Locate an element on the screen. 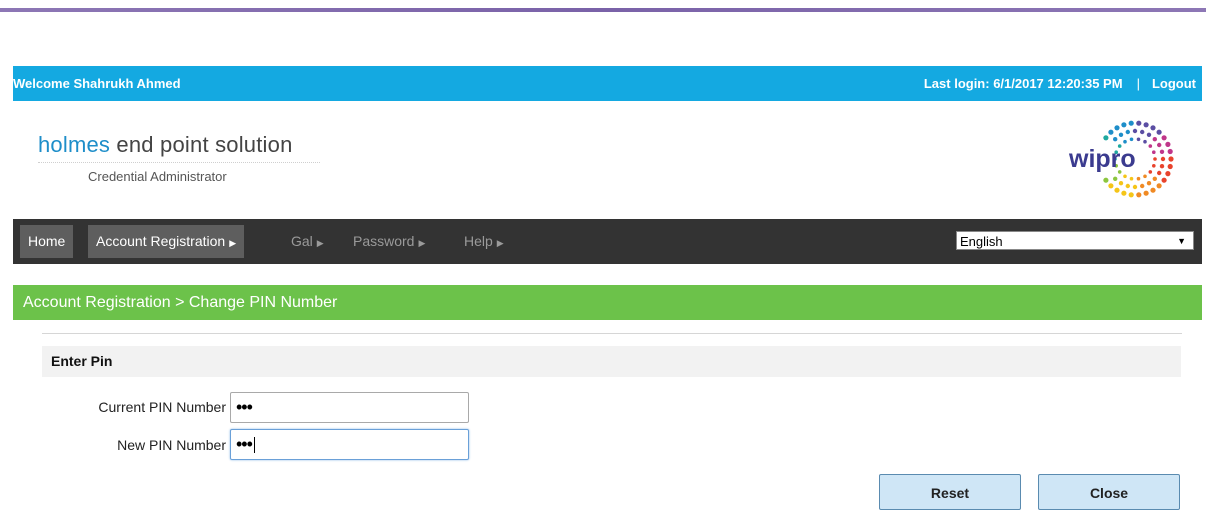  brand-subtitle: Credential Administrator is located at coordinates (179, 173).